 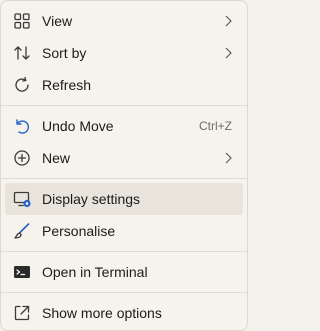 I want to click on menu-item-display-settings: Display settings, so click(x=124, y=199).